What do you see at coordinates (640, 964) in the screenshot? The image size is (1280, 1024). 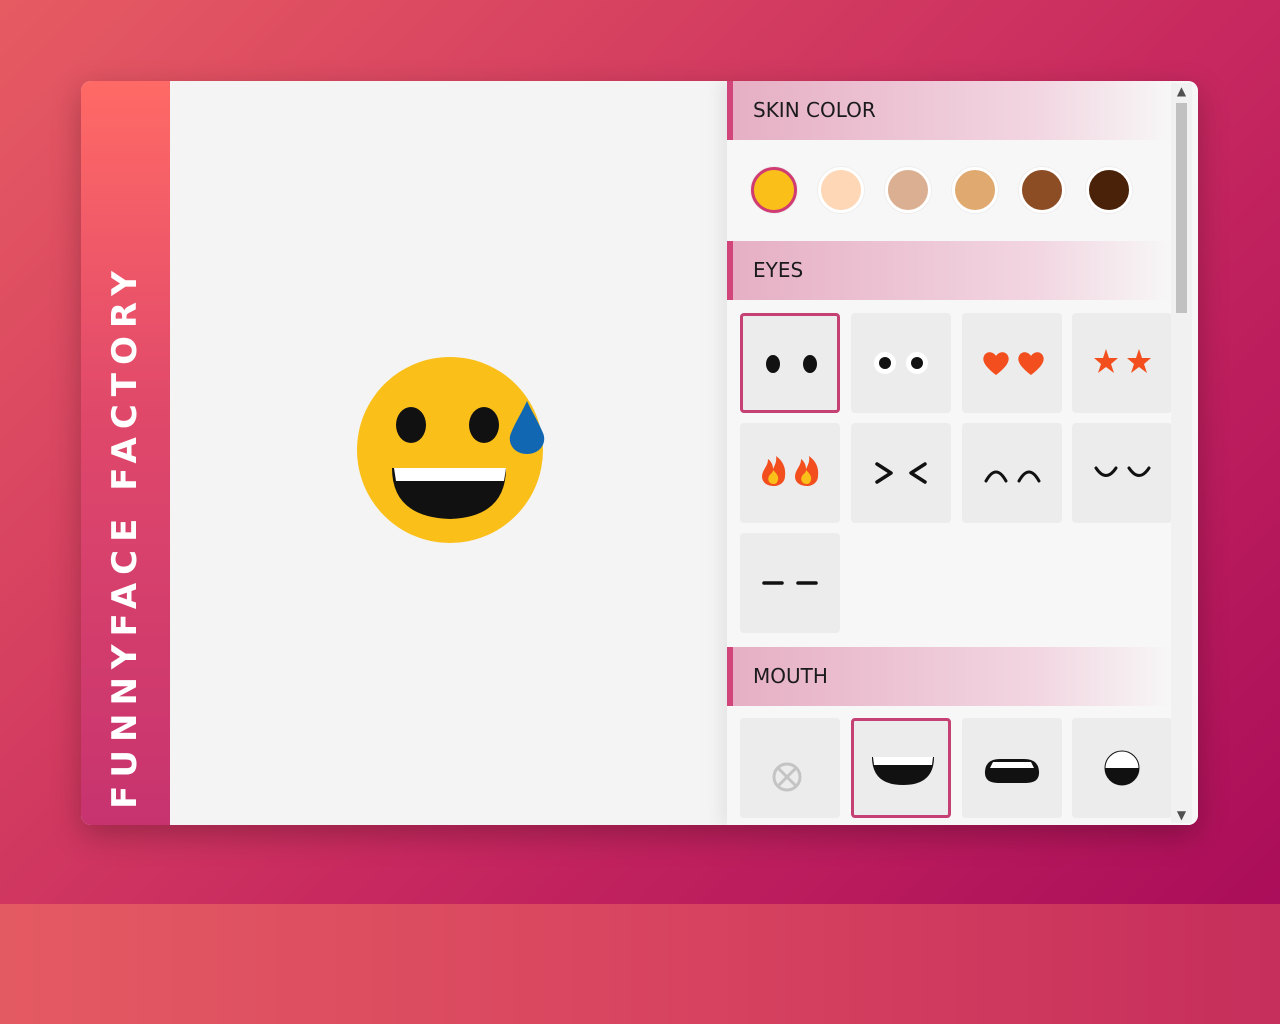 I see `page-background-band` at bounding box center [640, 964].